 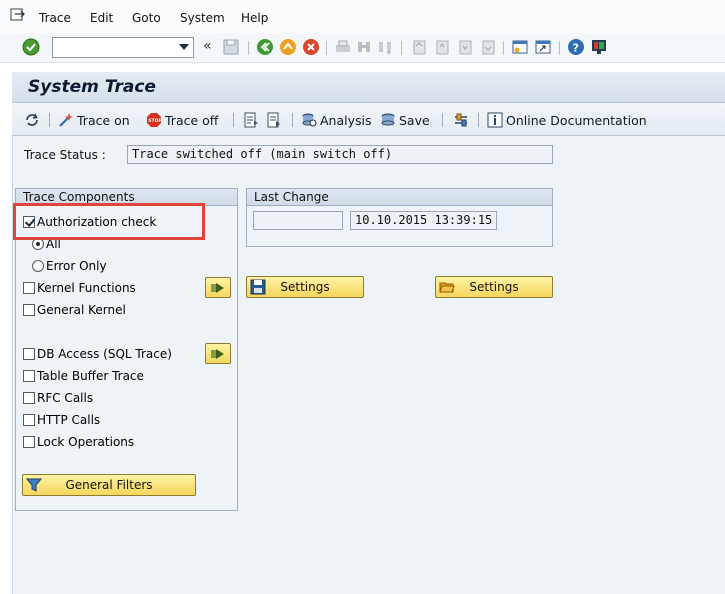 What do you see at coordinates (103, 120) in the screenshot?
I see `trace-on-label: Trace on` at bounding box center [103, 120].